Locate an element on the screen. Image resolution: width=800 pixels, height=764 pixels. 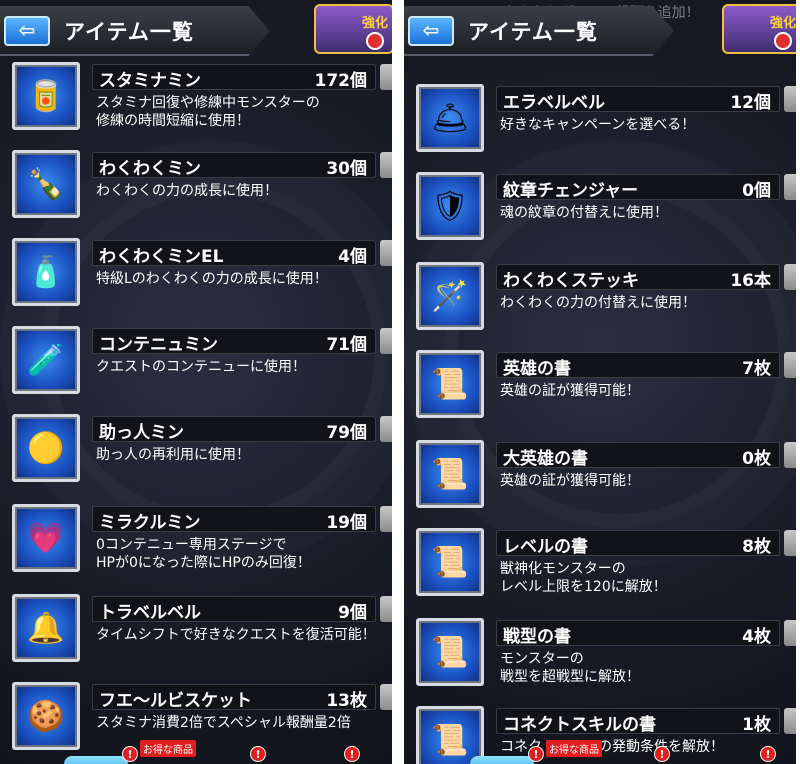
crest-changer-icon: 🛡 is located at coordinates (450, 206).